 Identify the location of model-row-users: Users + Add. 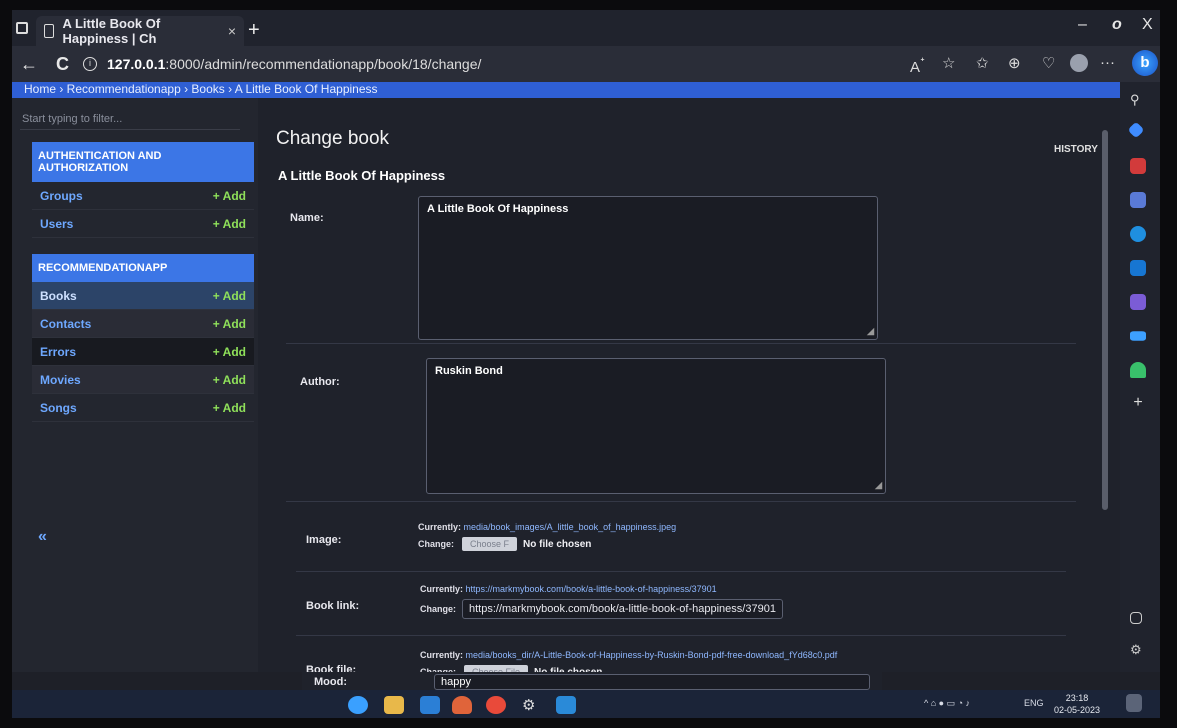
(143, 224).